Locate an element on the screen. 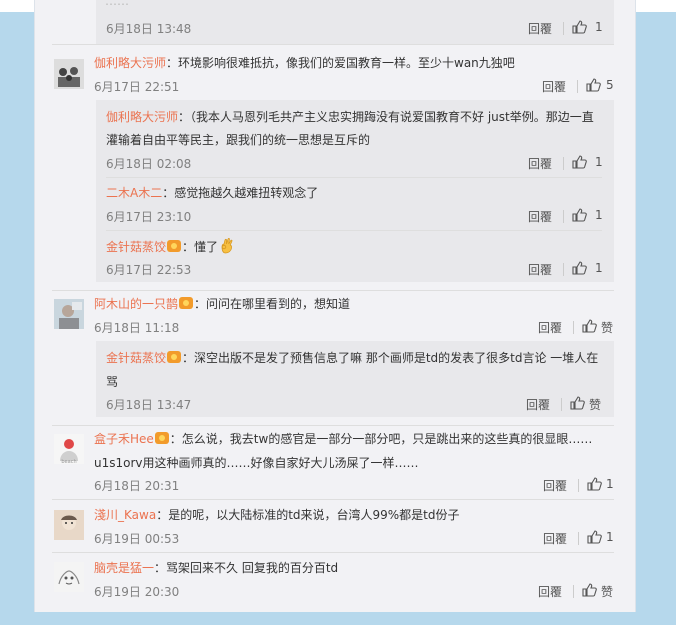 The width and height of the screenshot is (676, 625). comment-text: ：问问在哪里看到的，想知道 is located at coordinates (272, 304).